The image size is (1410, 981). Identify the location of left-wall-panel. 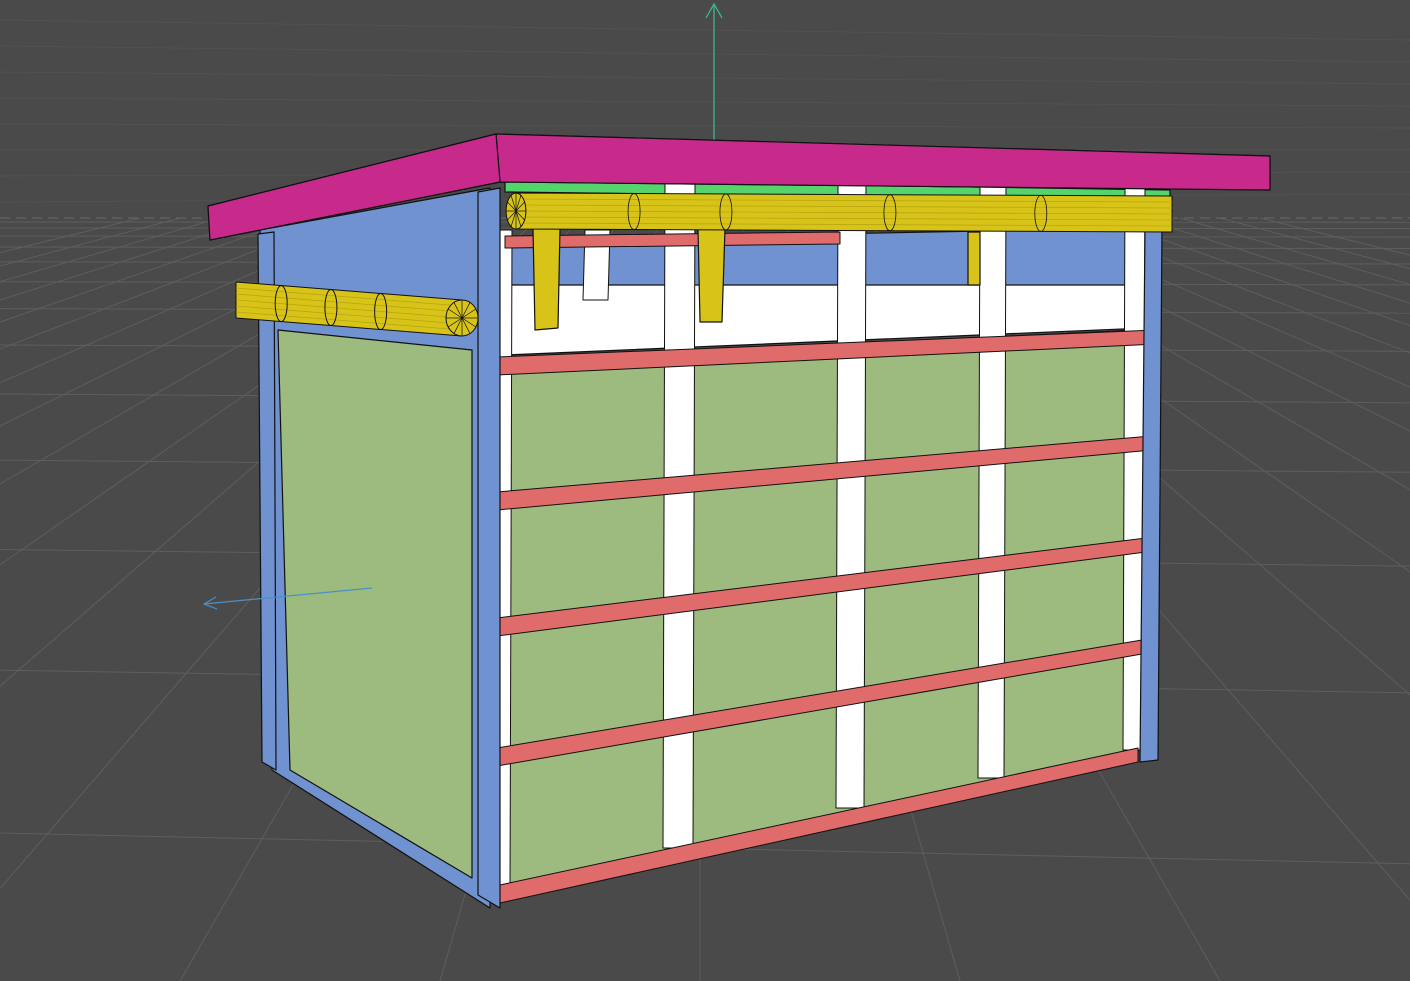
(375, 604).